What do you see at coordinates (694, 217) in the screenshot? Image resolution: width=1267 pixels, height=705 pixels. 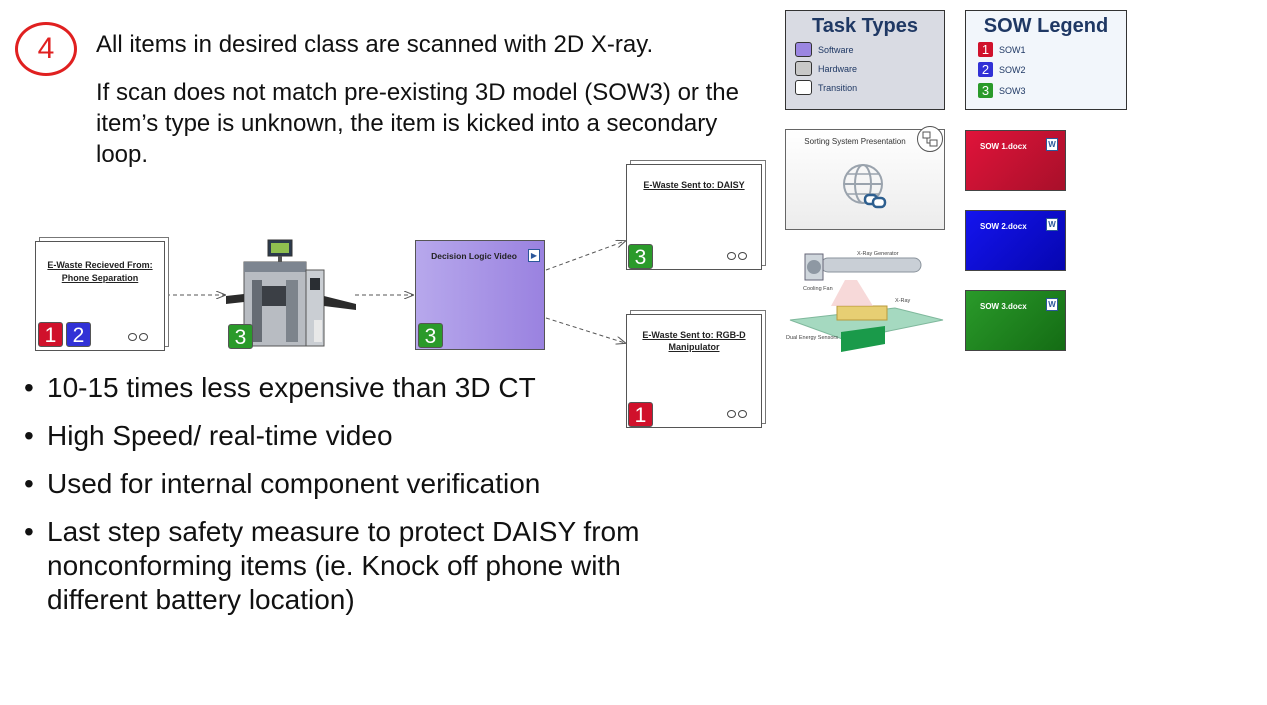 I see `node-ewaste-daisy: E-Waste Sent to: DAISY 3` at bounding box center [694, 217].